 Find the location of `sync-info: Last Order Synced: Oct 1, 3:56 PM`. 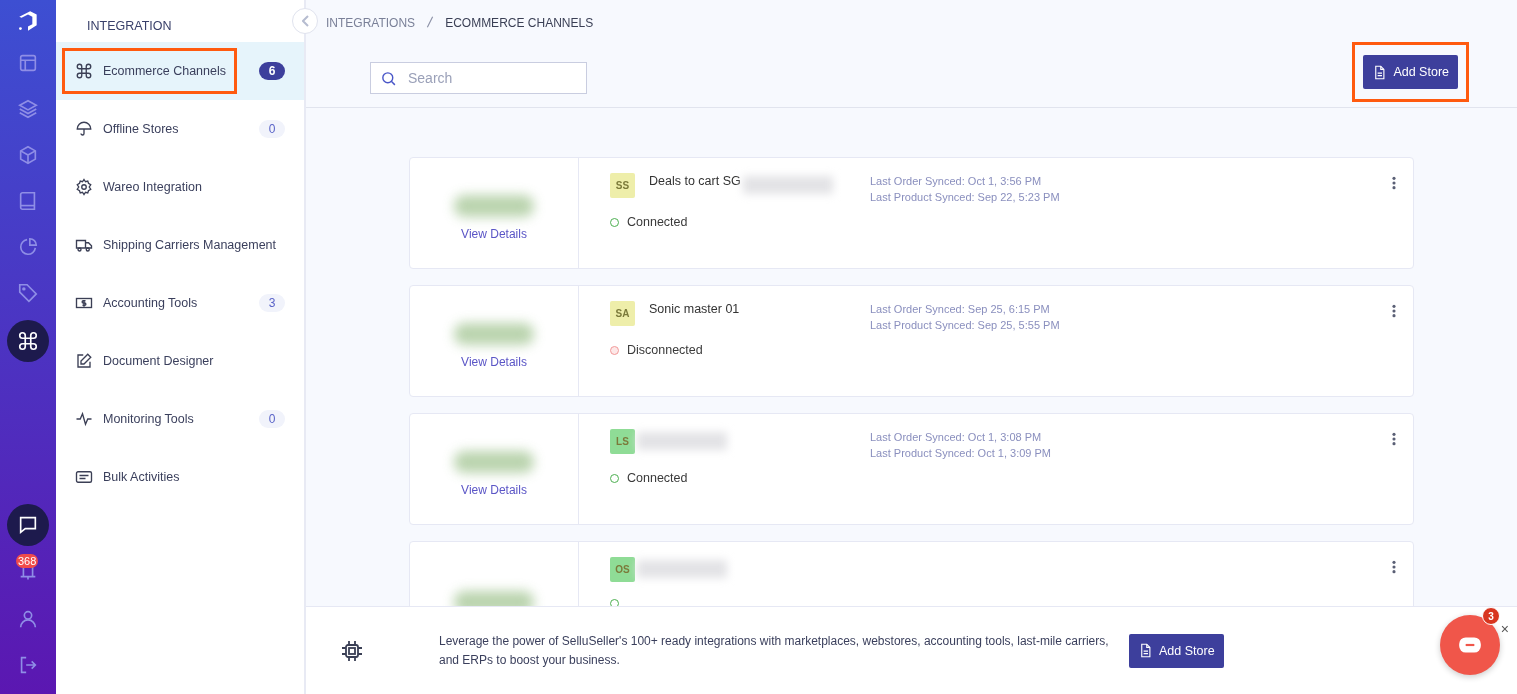

sync-info: Last Order Synced: Oct 1, 3:56 PM is located at coordinates (956, 181).